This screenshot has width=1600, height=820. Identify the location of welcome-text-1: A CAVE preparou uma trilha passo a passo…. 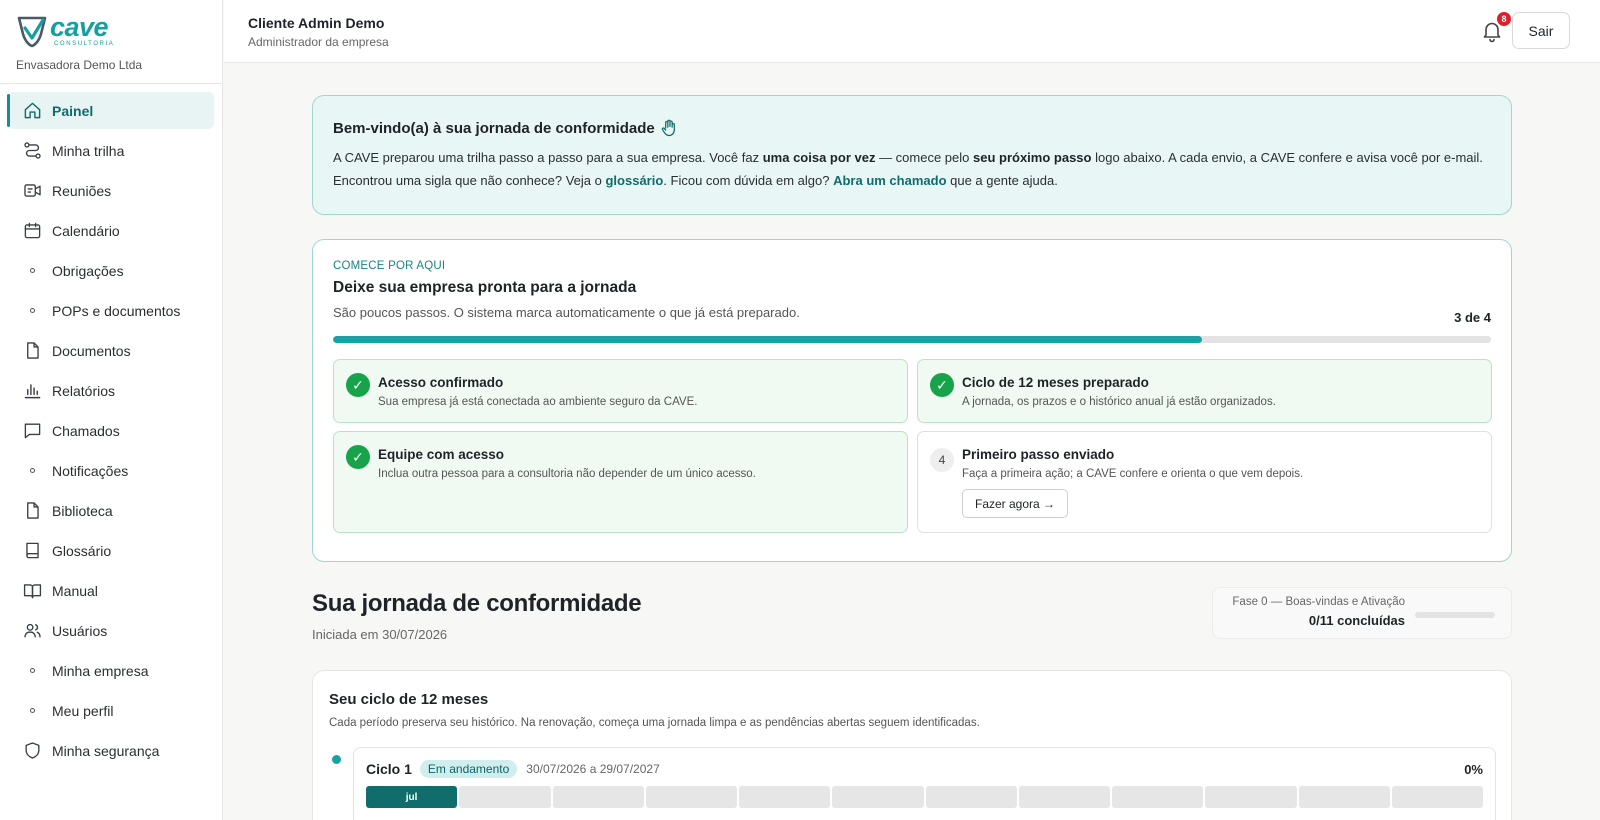
(548, 157).